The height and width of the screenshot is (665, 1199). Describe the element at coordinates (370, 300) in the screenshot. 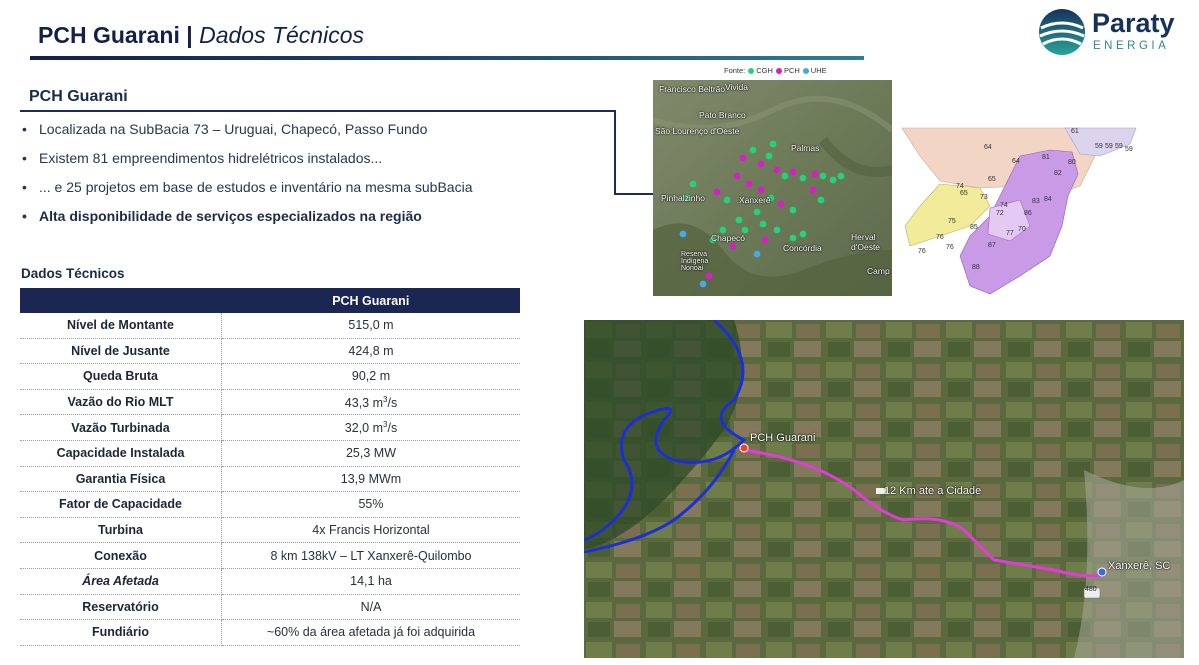

I see `table-header-cell: PCH Guarani` at that location.